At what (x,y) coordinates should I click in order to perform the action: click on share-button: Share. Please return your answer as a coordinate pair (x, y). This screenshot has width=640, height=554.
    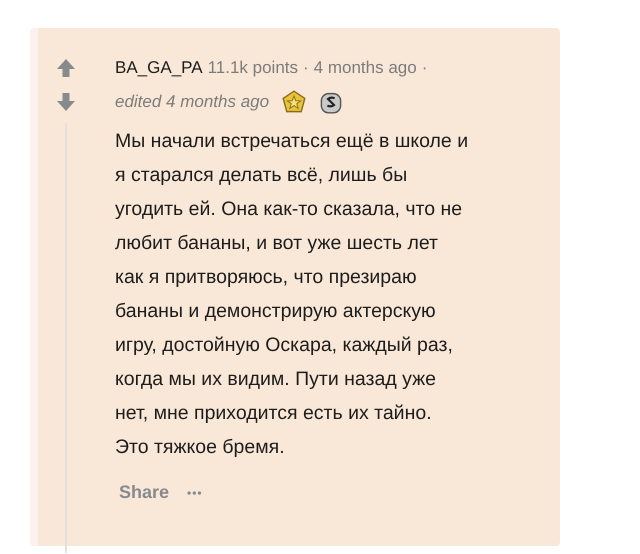
    Looking at the image, I should click on (144, 492).